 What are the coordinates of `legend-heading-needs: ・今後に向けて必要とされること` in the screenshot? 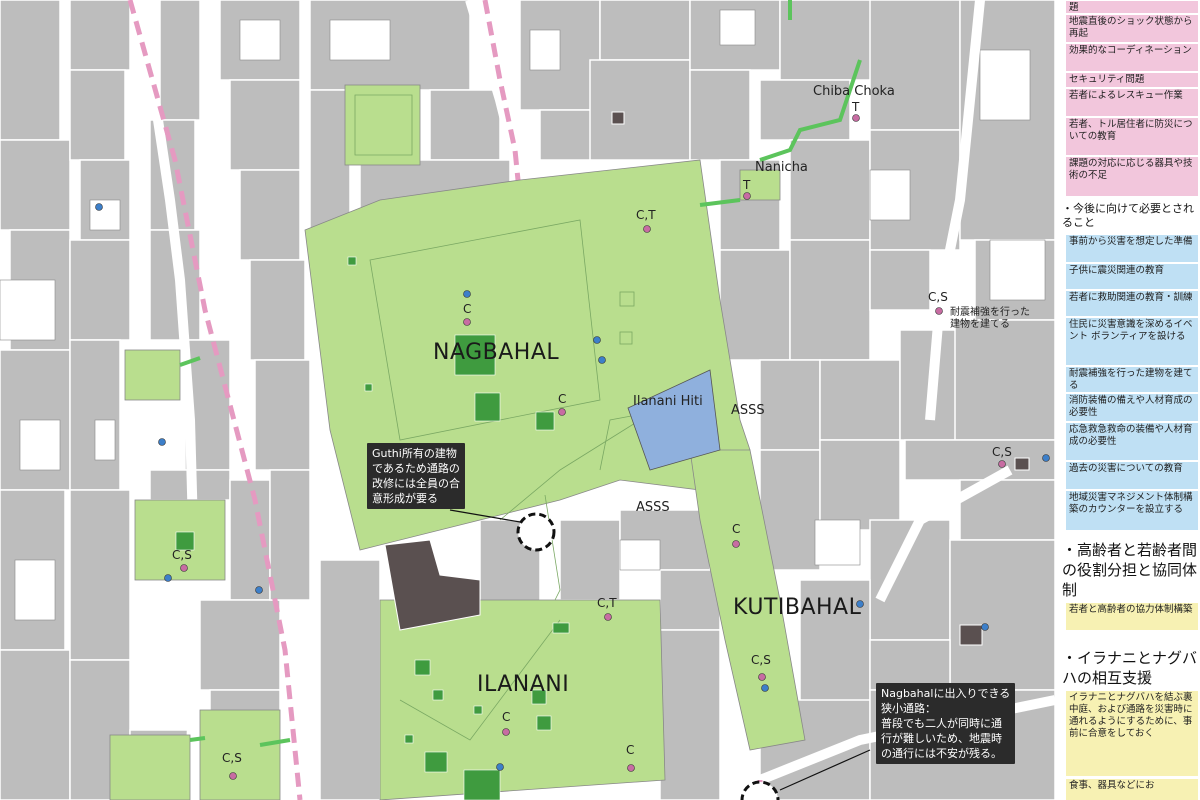 It's located at (1128, 215).